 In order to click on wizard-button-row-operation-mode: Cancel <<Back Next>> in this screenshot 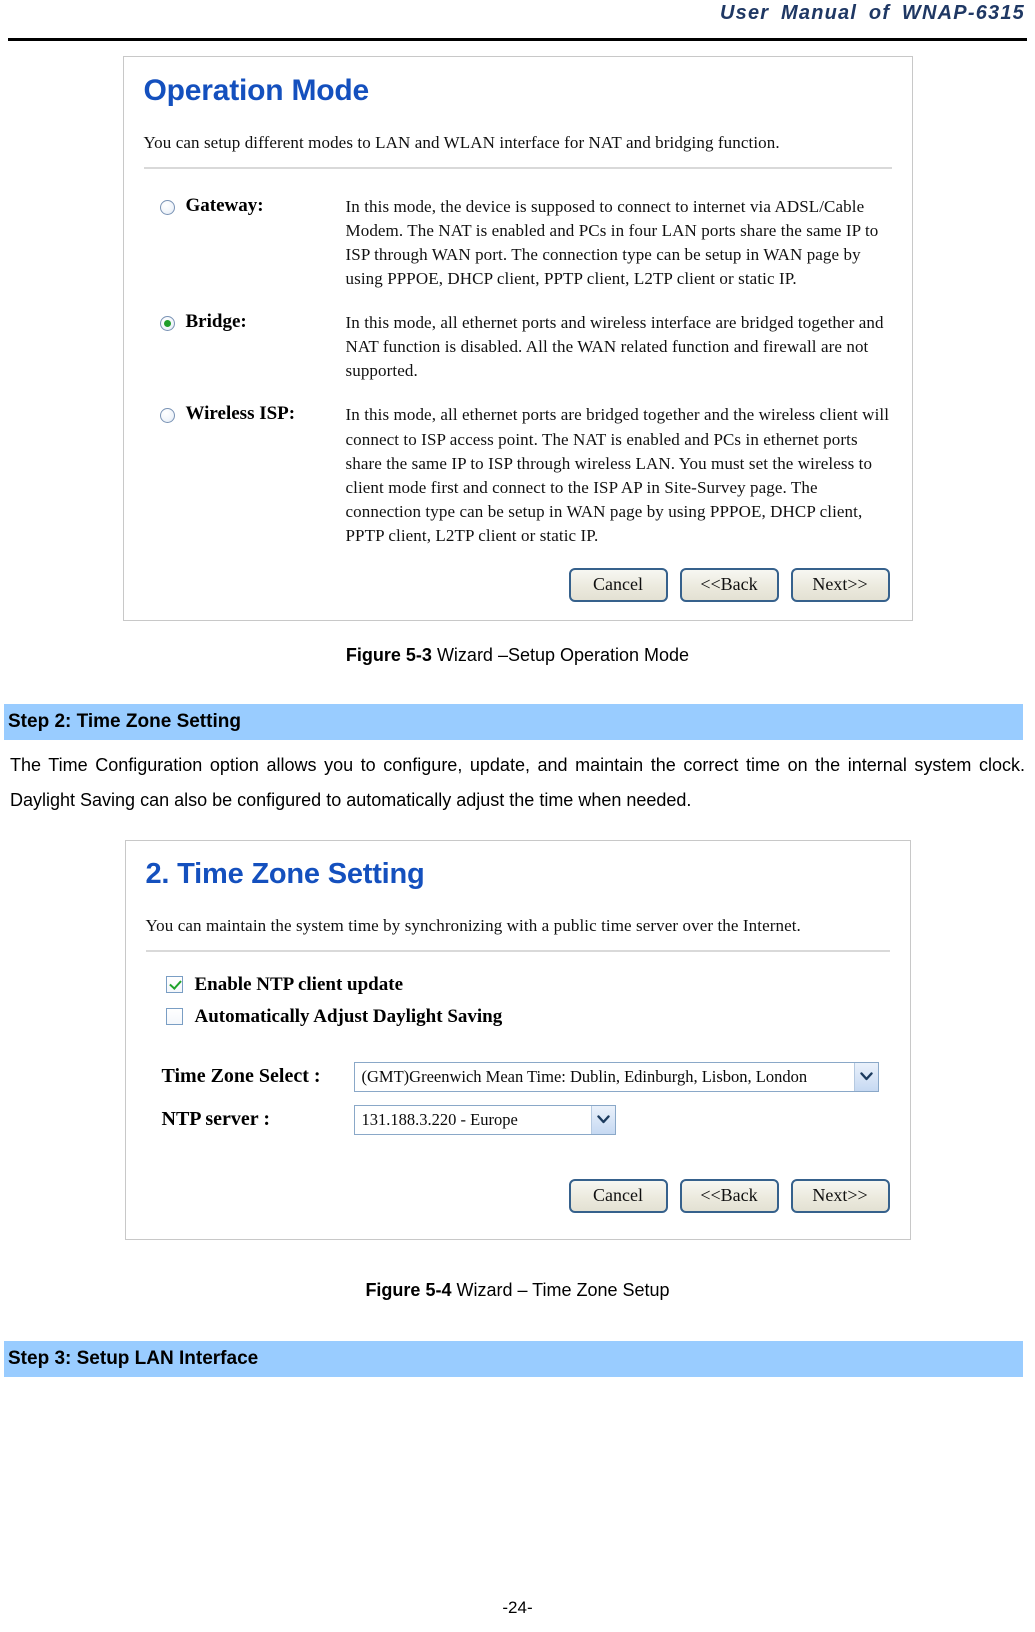, I will do `click(729, 585)`.